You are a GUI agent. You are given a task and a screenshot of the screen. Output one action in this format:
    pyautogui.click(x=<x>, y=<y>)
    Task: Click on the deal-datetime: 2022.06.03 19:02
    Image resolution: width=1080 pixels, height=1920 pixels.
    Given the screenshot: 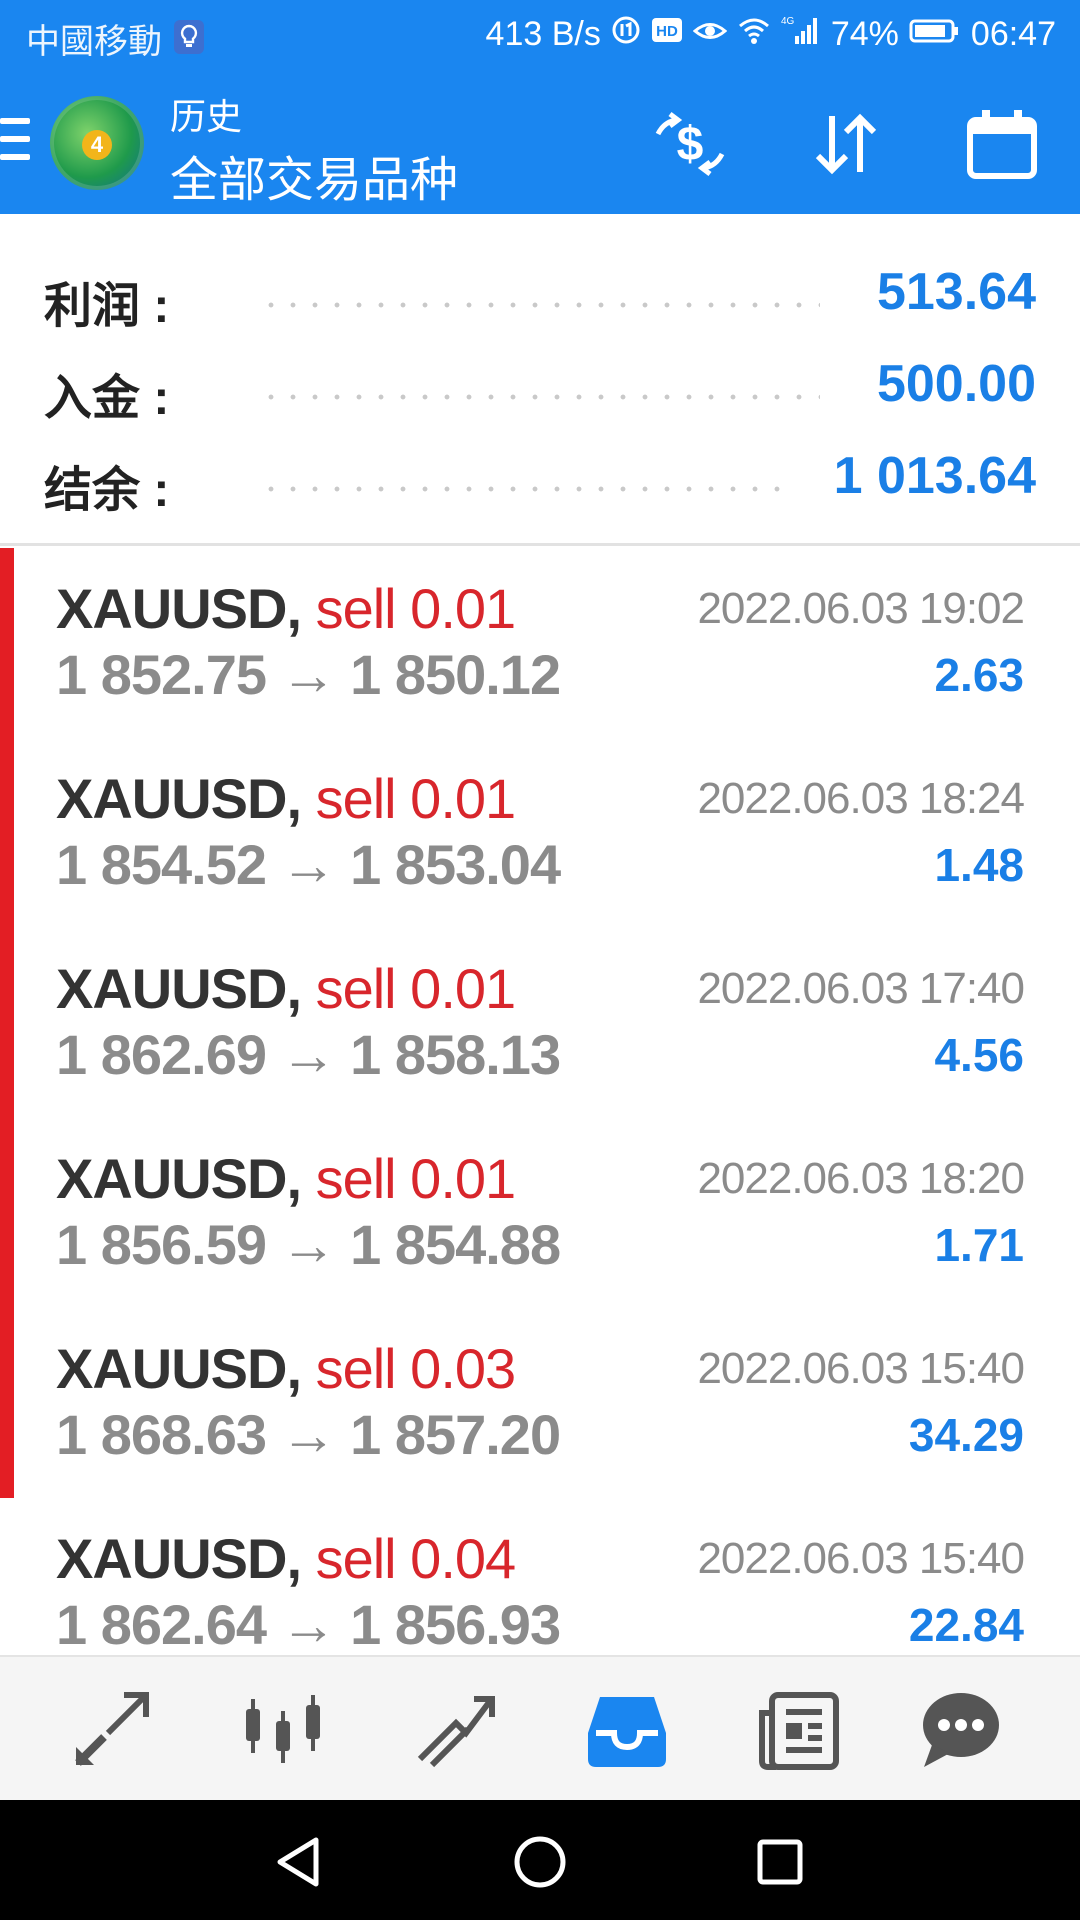 What is the action you would take?
    pyautogui.click(x=861, y=608)
    